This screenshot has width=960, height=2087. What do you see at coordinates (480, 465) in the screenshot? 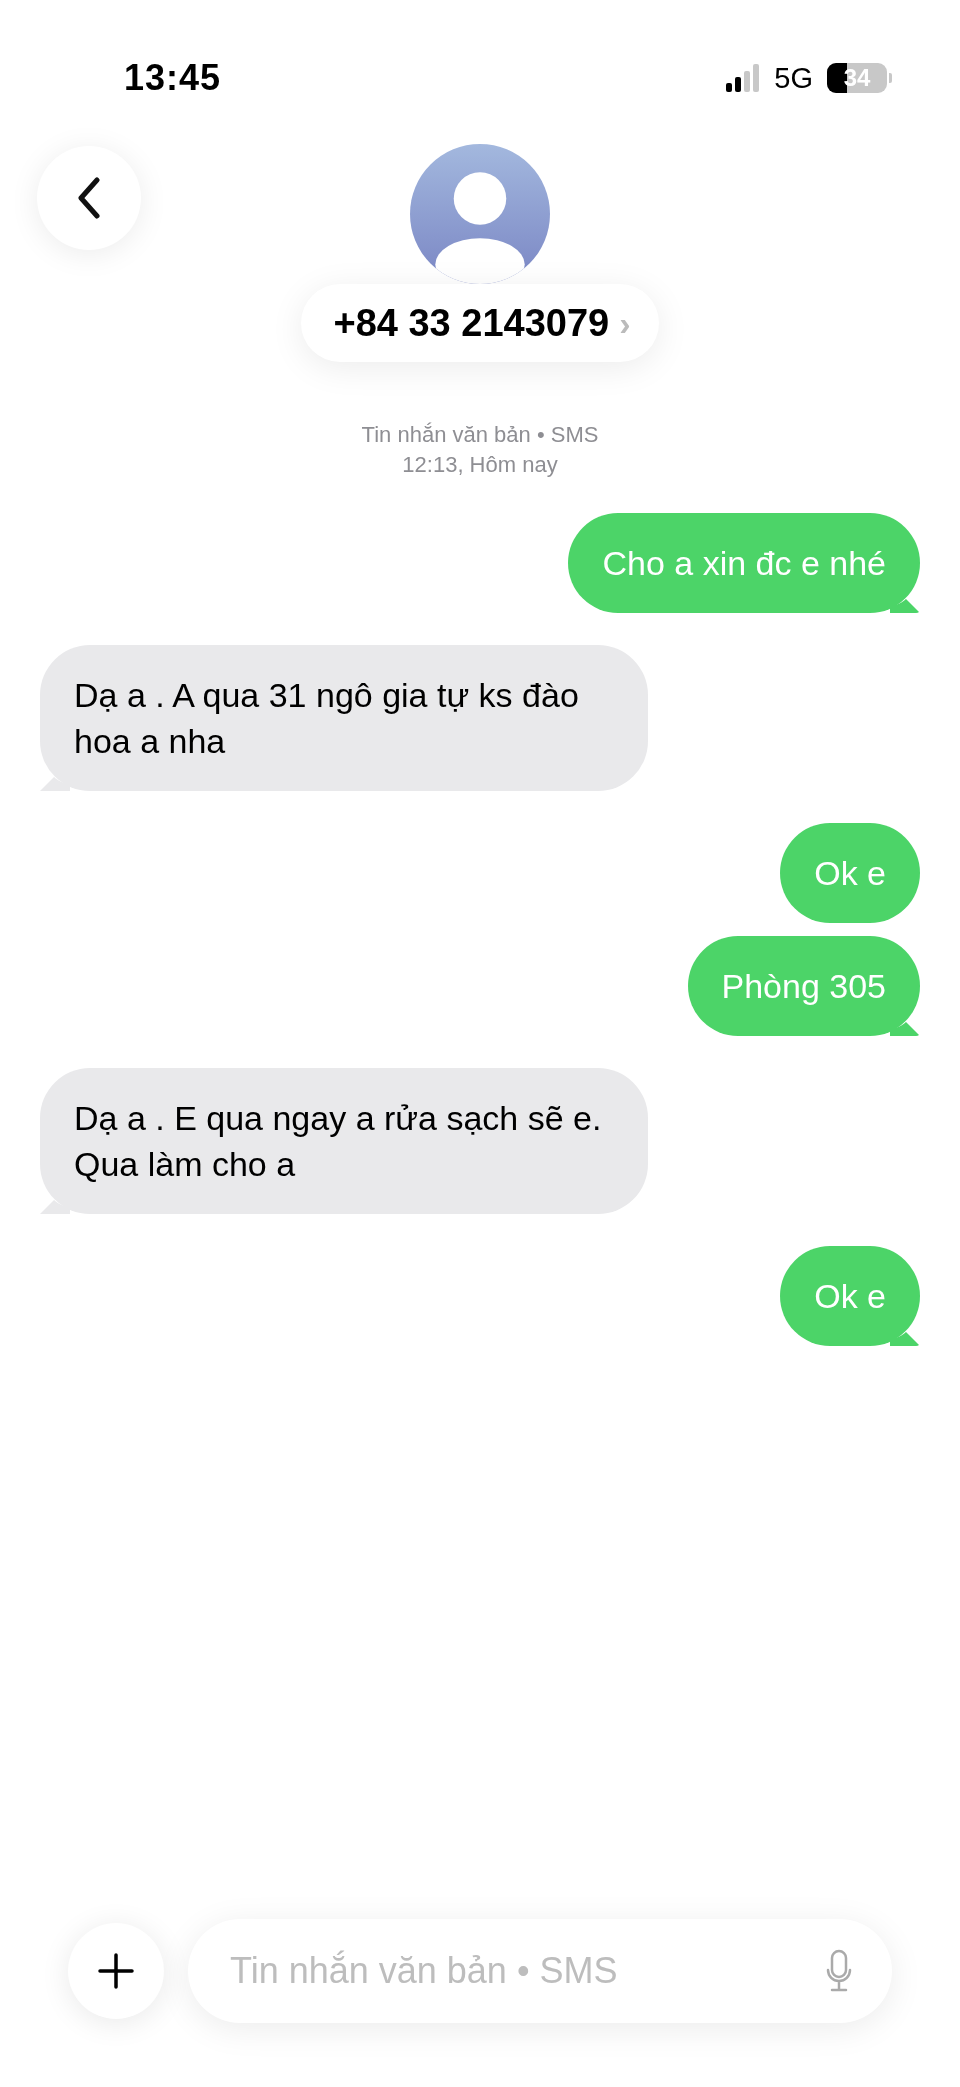
I see `message-timestamp: 12:13, Hôm nay` at bounding box center [480, 465].